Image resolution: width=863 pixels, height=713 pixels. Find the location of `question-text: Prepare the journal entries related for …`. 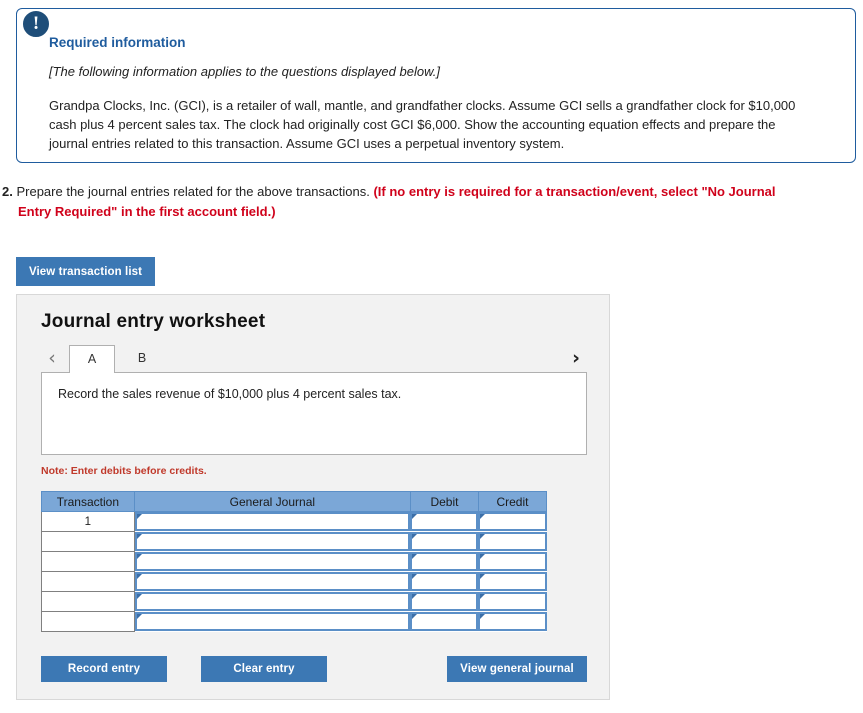

question-text: Prepare the journal entries related for … is located at coordinates (193, 191).